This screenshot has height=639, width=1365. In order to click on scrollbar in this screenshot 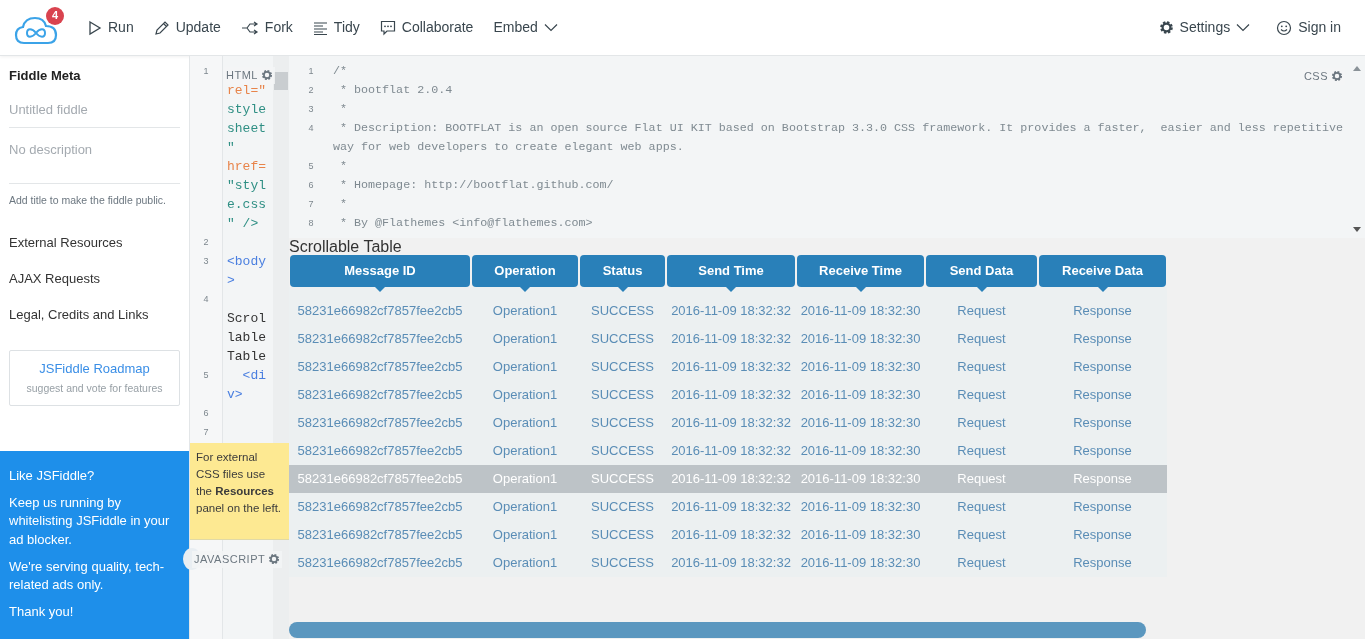, I will do `click(717, 630)`.